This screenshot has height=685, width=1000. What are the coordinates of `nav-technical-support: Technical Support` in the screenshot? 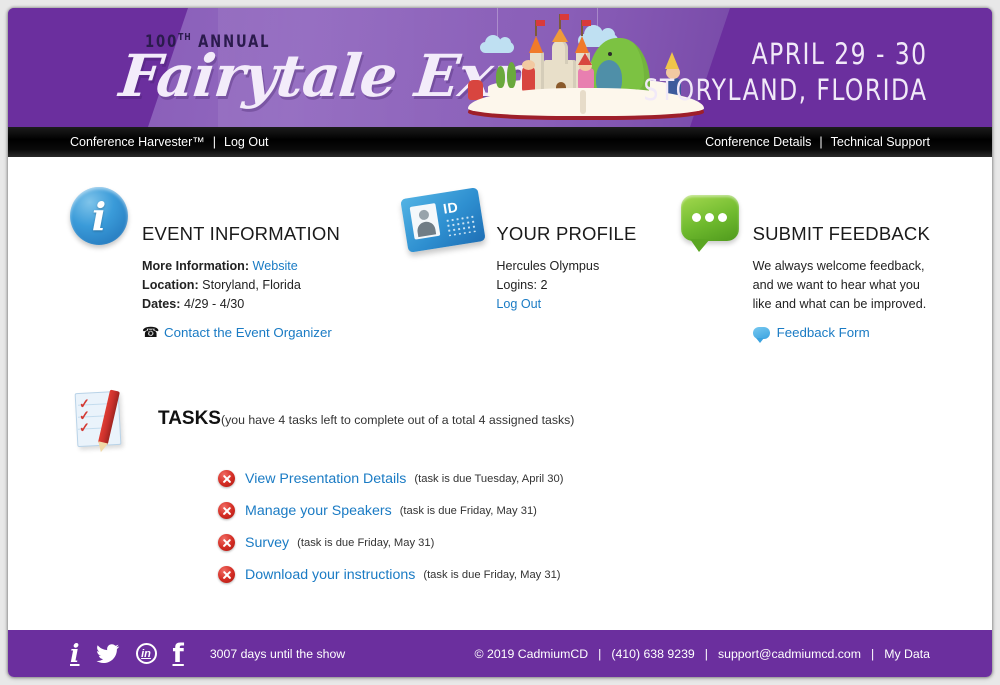 It's located at (880, 142).